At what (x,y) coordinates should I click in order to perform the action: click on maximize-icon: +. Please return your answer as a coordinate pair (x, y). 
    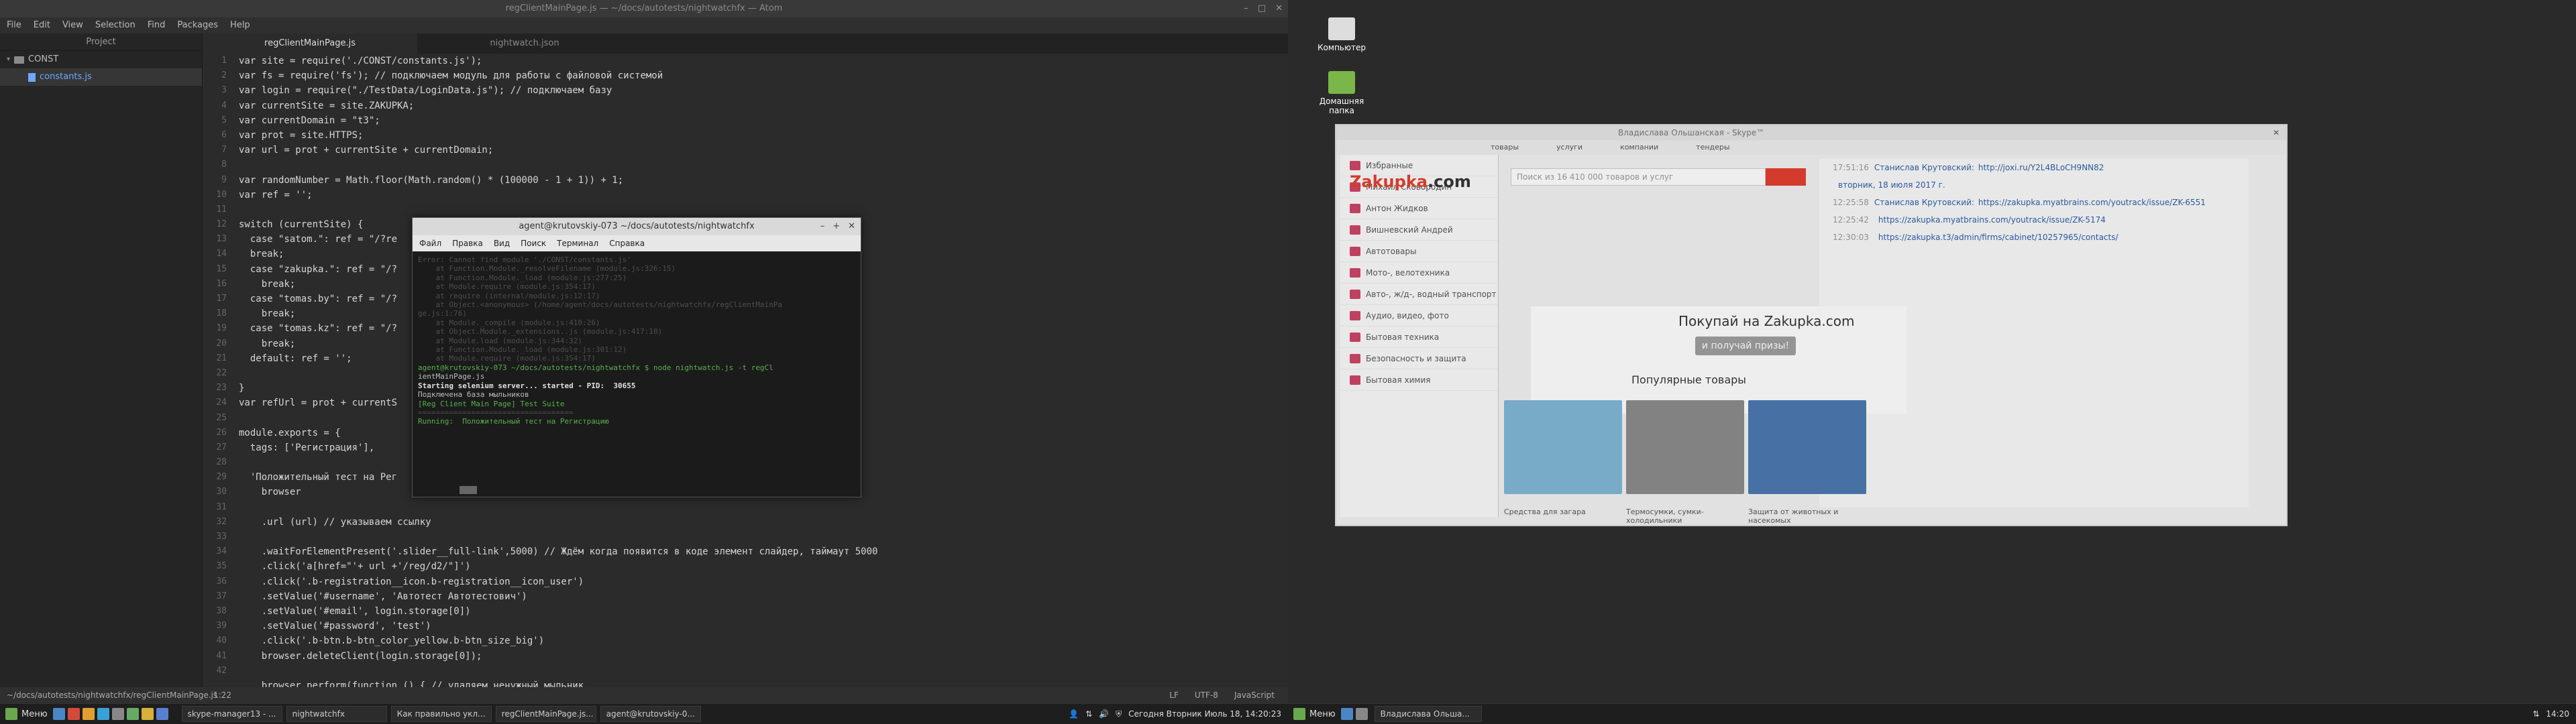
    Looking at the image, I should click on (836, 227).